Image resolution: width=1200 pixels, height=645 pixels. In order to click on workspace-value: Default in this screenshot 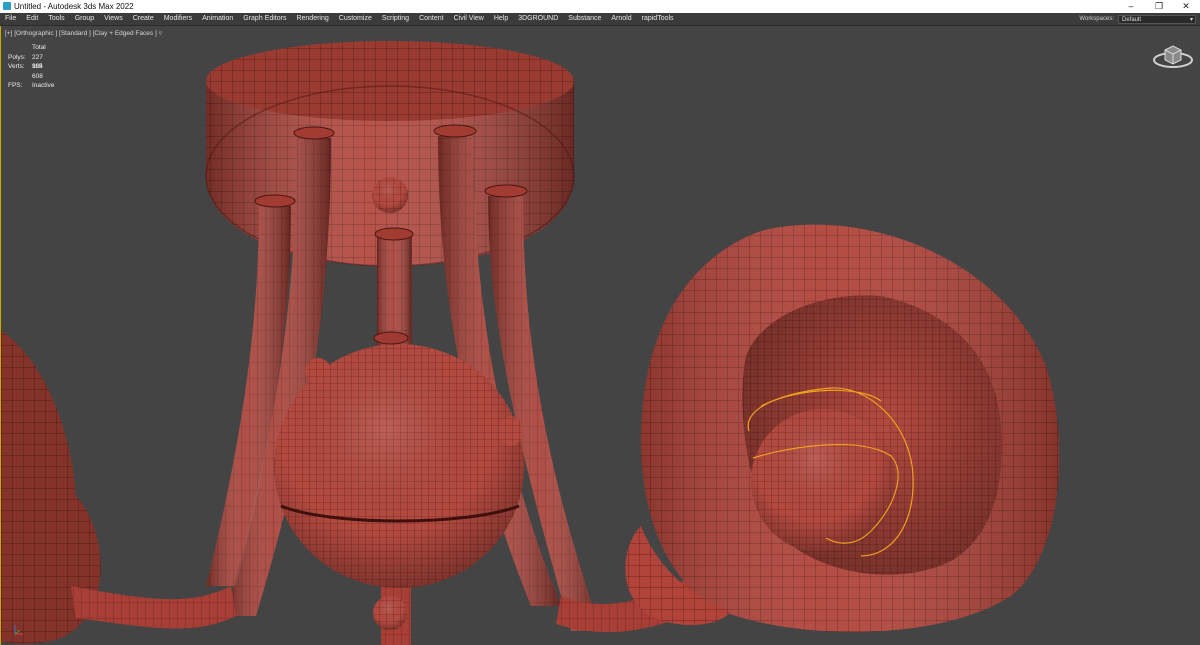, I will do `click(1132, 19)`.